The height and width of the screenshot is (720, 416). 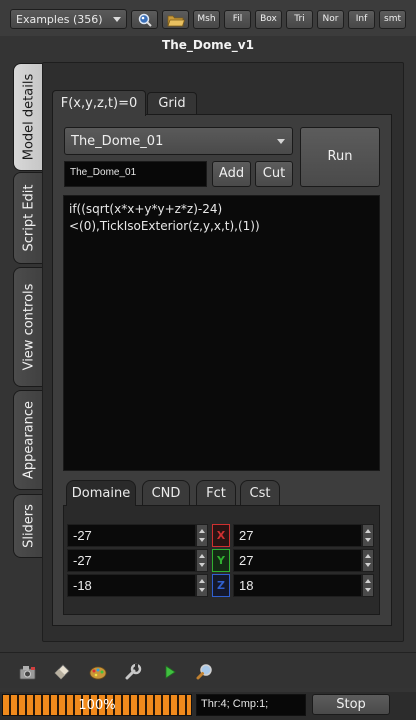 I want to click on bottom-toolbar, so click(x=208, y=670).